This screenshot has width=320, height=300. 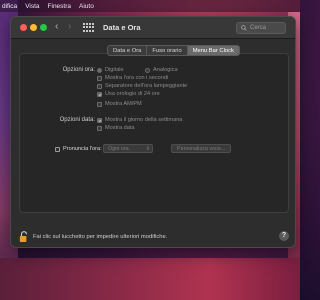 I want to click on radio-digital-button, so click(x=99, y=70).